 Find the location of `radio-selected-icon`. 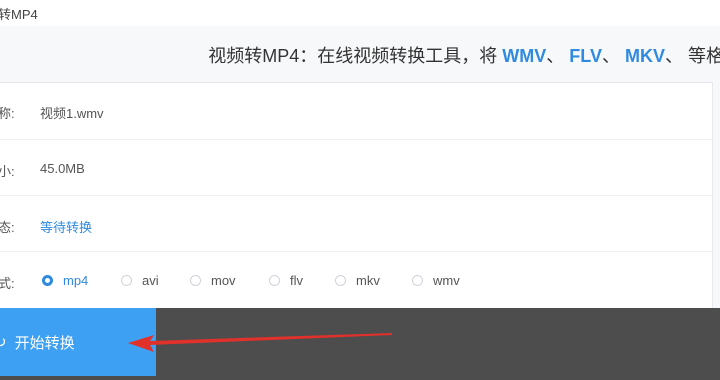

radio-selected-icon is located at coordinates (47, 280).